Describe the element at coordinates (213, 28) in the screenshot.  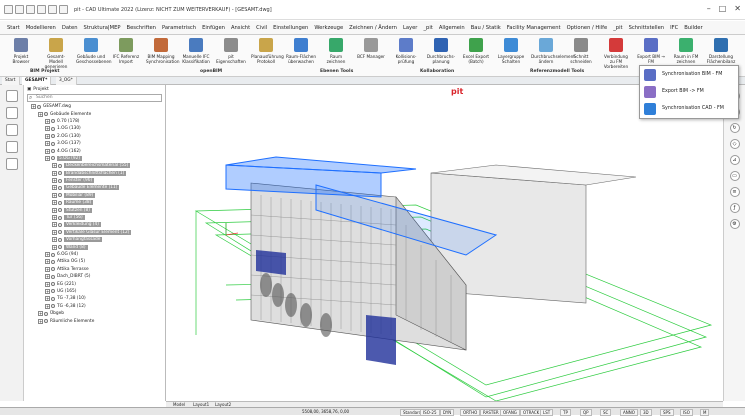
I see `ribbon-tab-einf-gen: Einfügen` at that location.